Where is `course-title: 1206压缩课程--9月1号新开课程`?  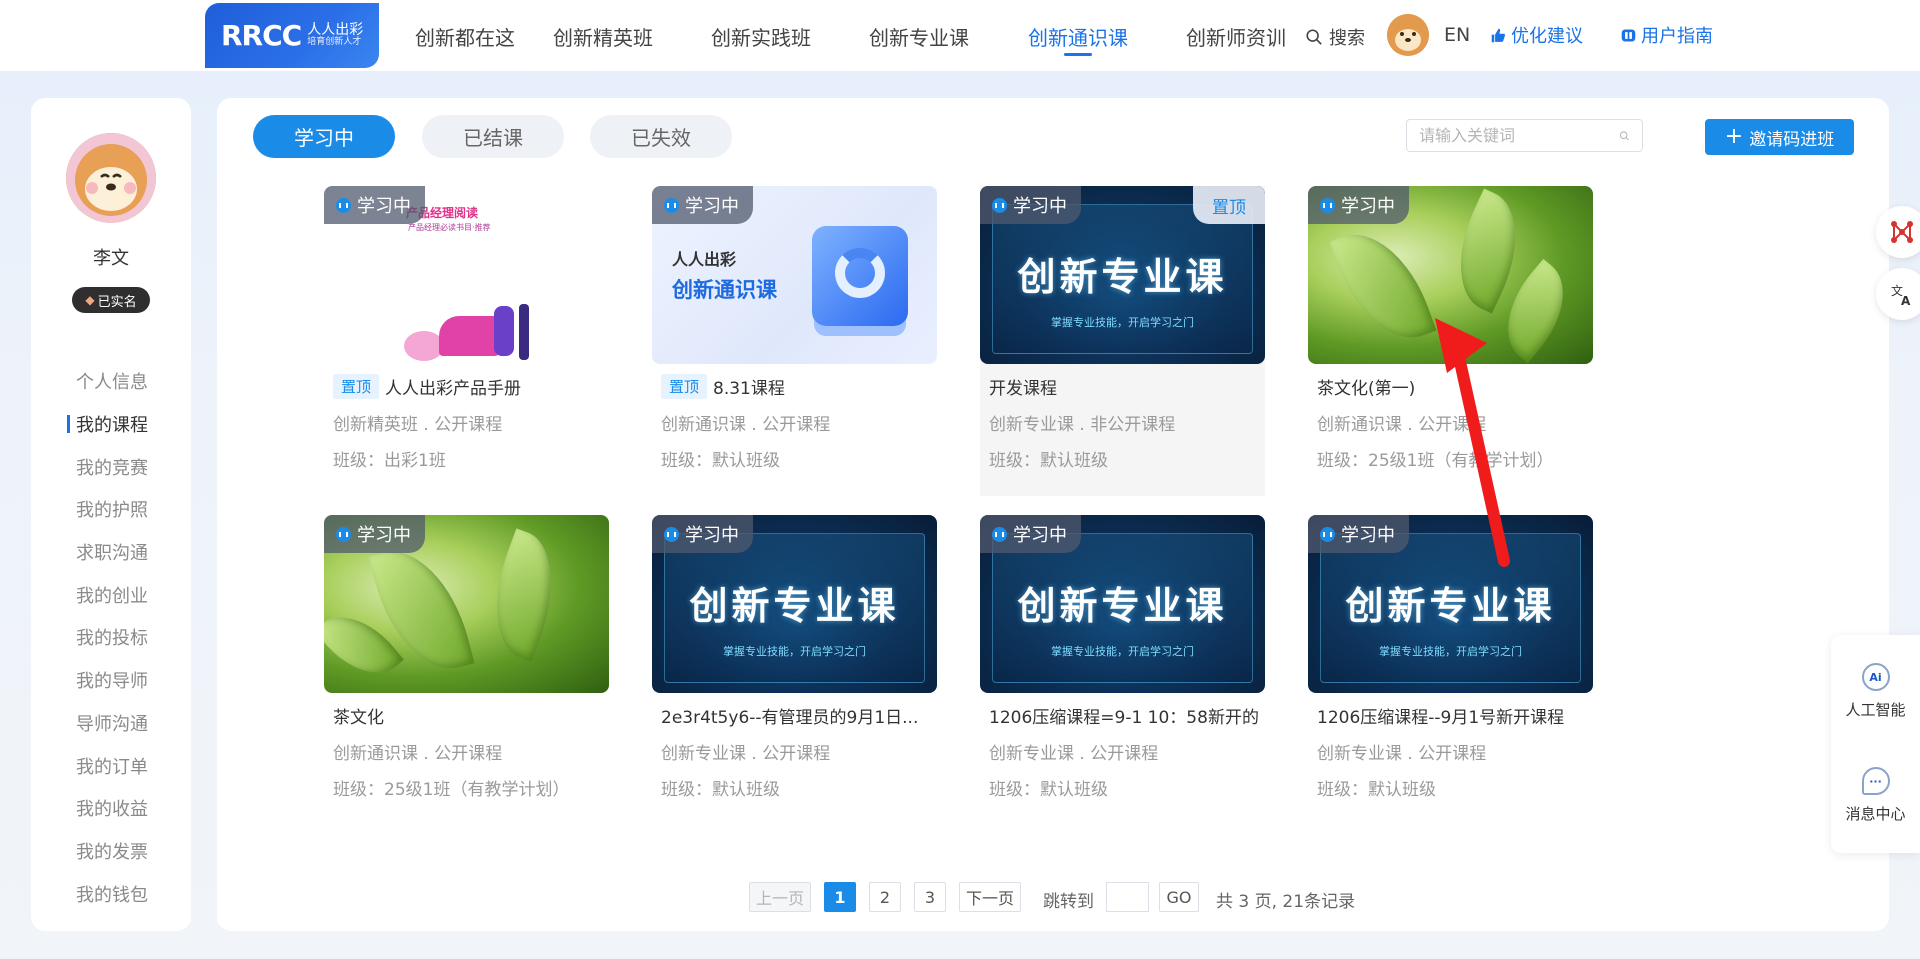
course-title: 1206压缩课程--9月1号新开课程 is located at coordinates (1450, 715).